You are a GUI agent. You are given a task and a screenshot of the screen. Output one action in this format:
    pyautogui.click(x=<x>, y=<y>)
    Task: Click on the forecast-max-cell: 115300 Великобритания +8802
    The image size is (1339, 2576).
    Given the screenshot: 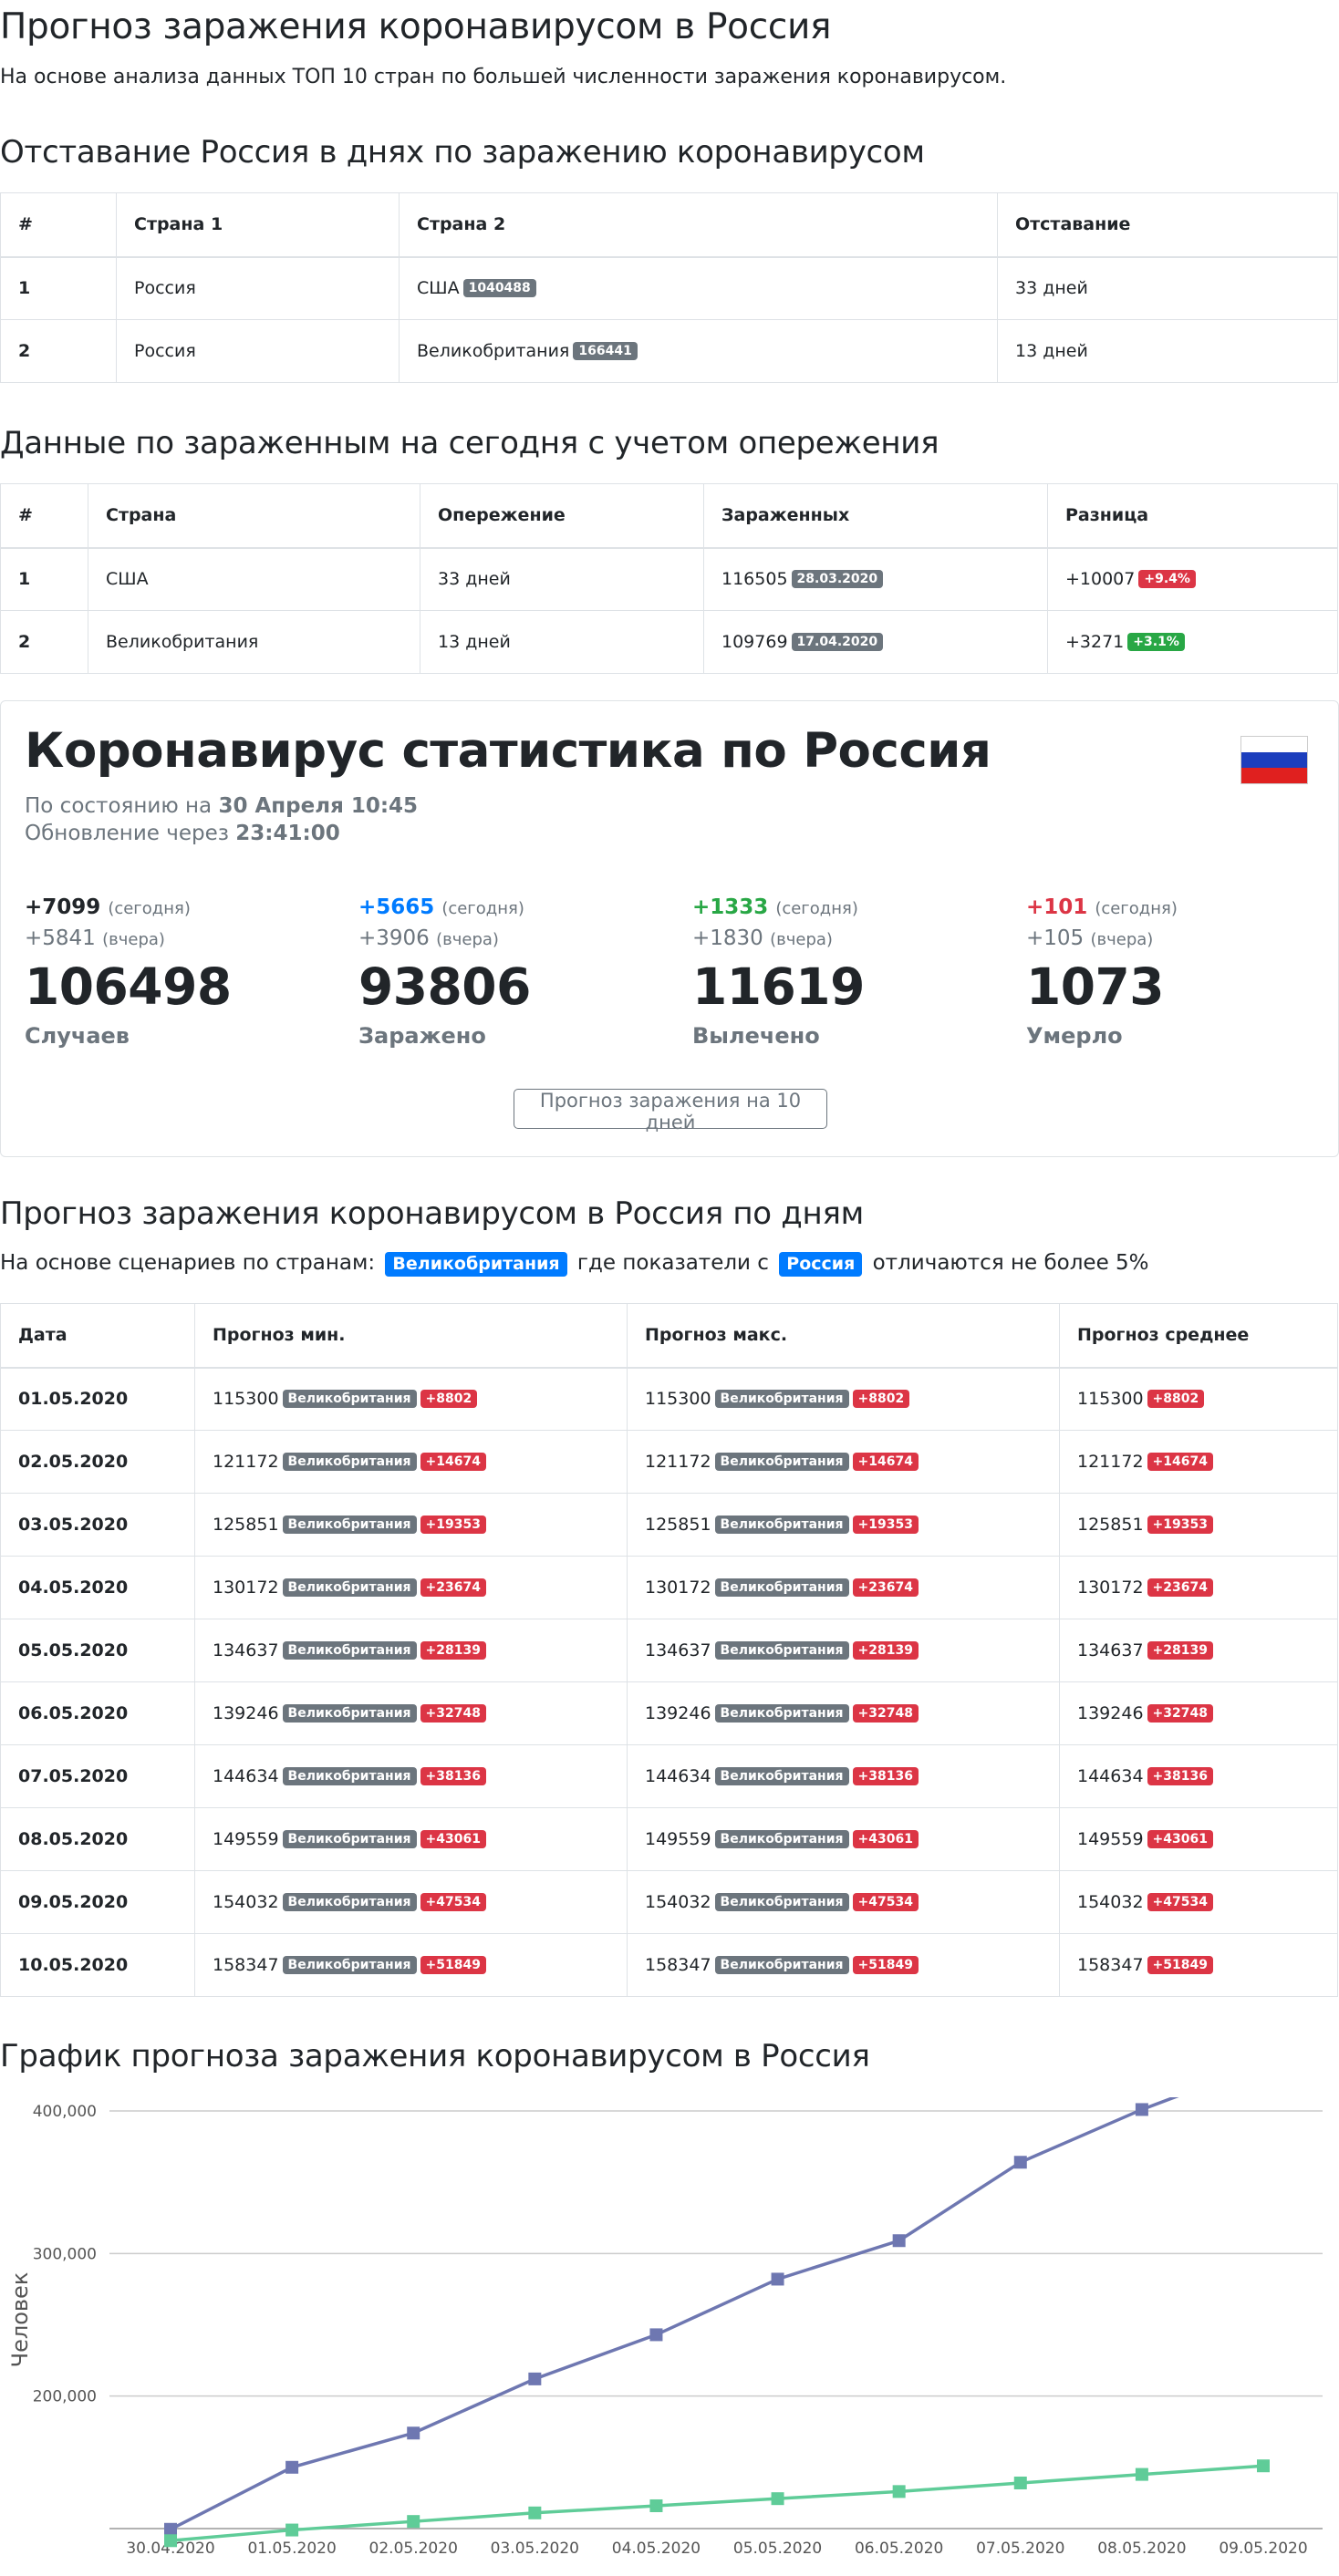 What is the action you would take?
    pyautogui.click(x=843, y=1399)
    